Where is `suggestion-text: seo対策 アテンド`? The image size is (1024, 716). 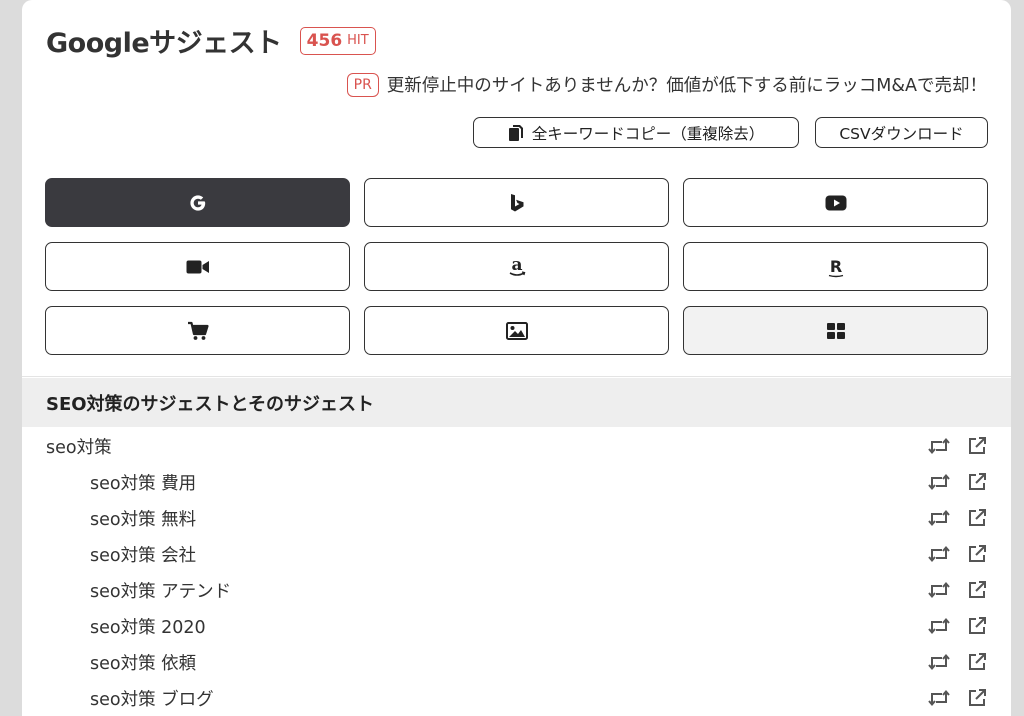
suggestion-text: seo対策 アテンド is located at coordinates (160, 590).